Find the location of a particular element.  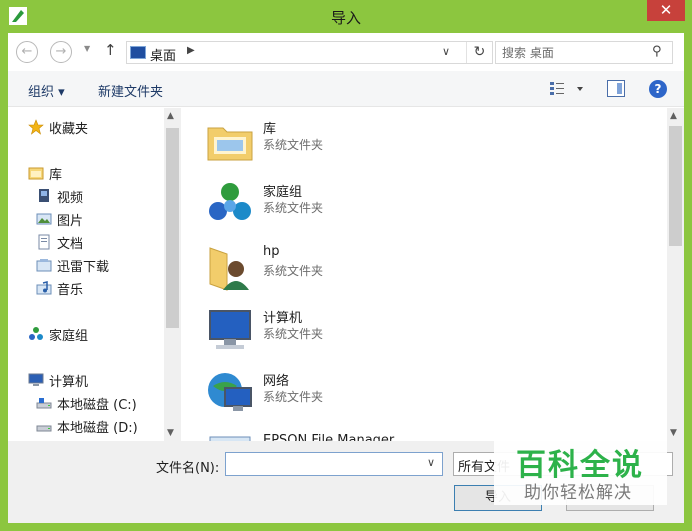

address-bar: ← → ▼ ↑ 桌面 ▶ ∨ ↻ ⚲ is located at coordinates (346, 52).